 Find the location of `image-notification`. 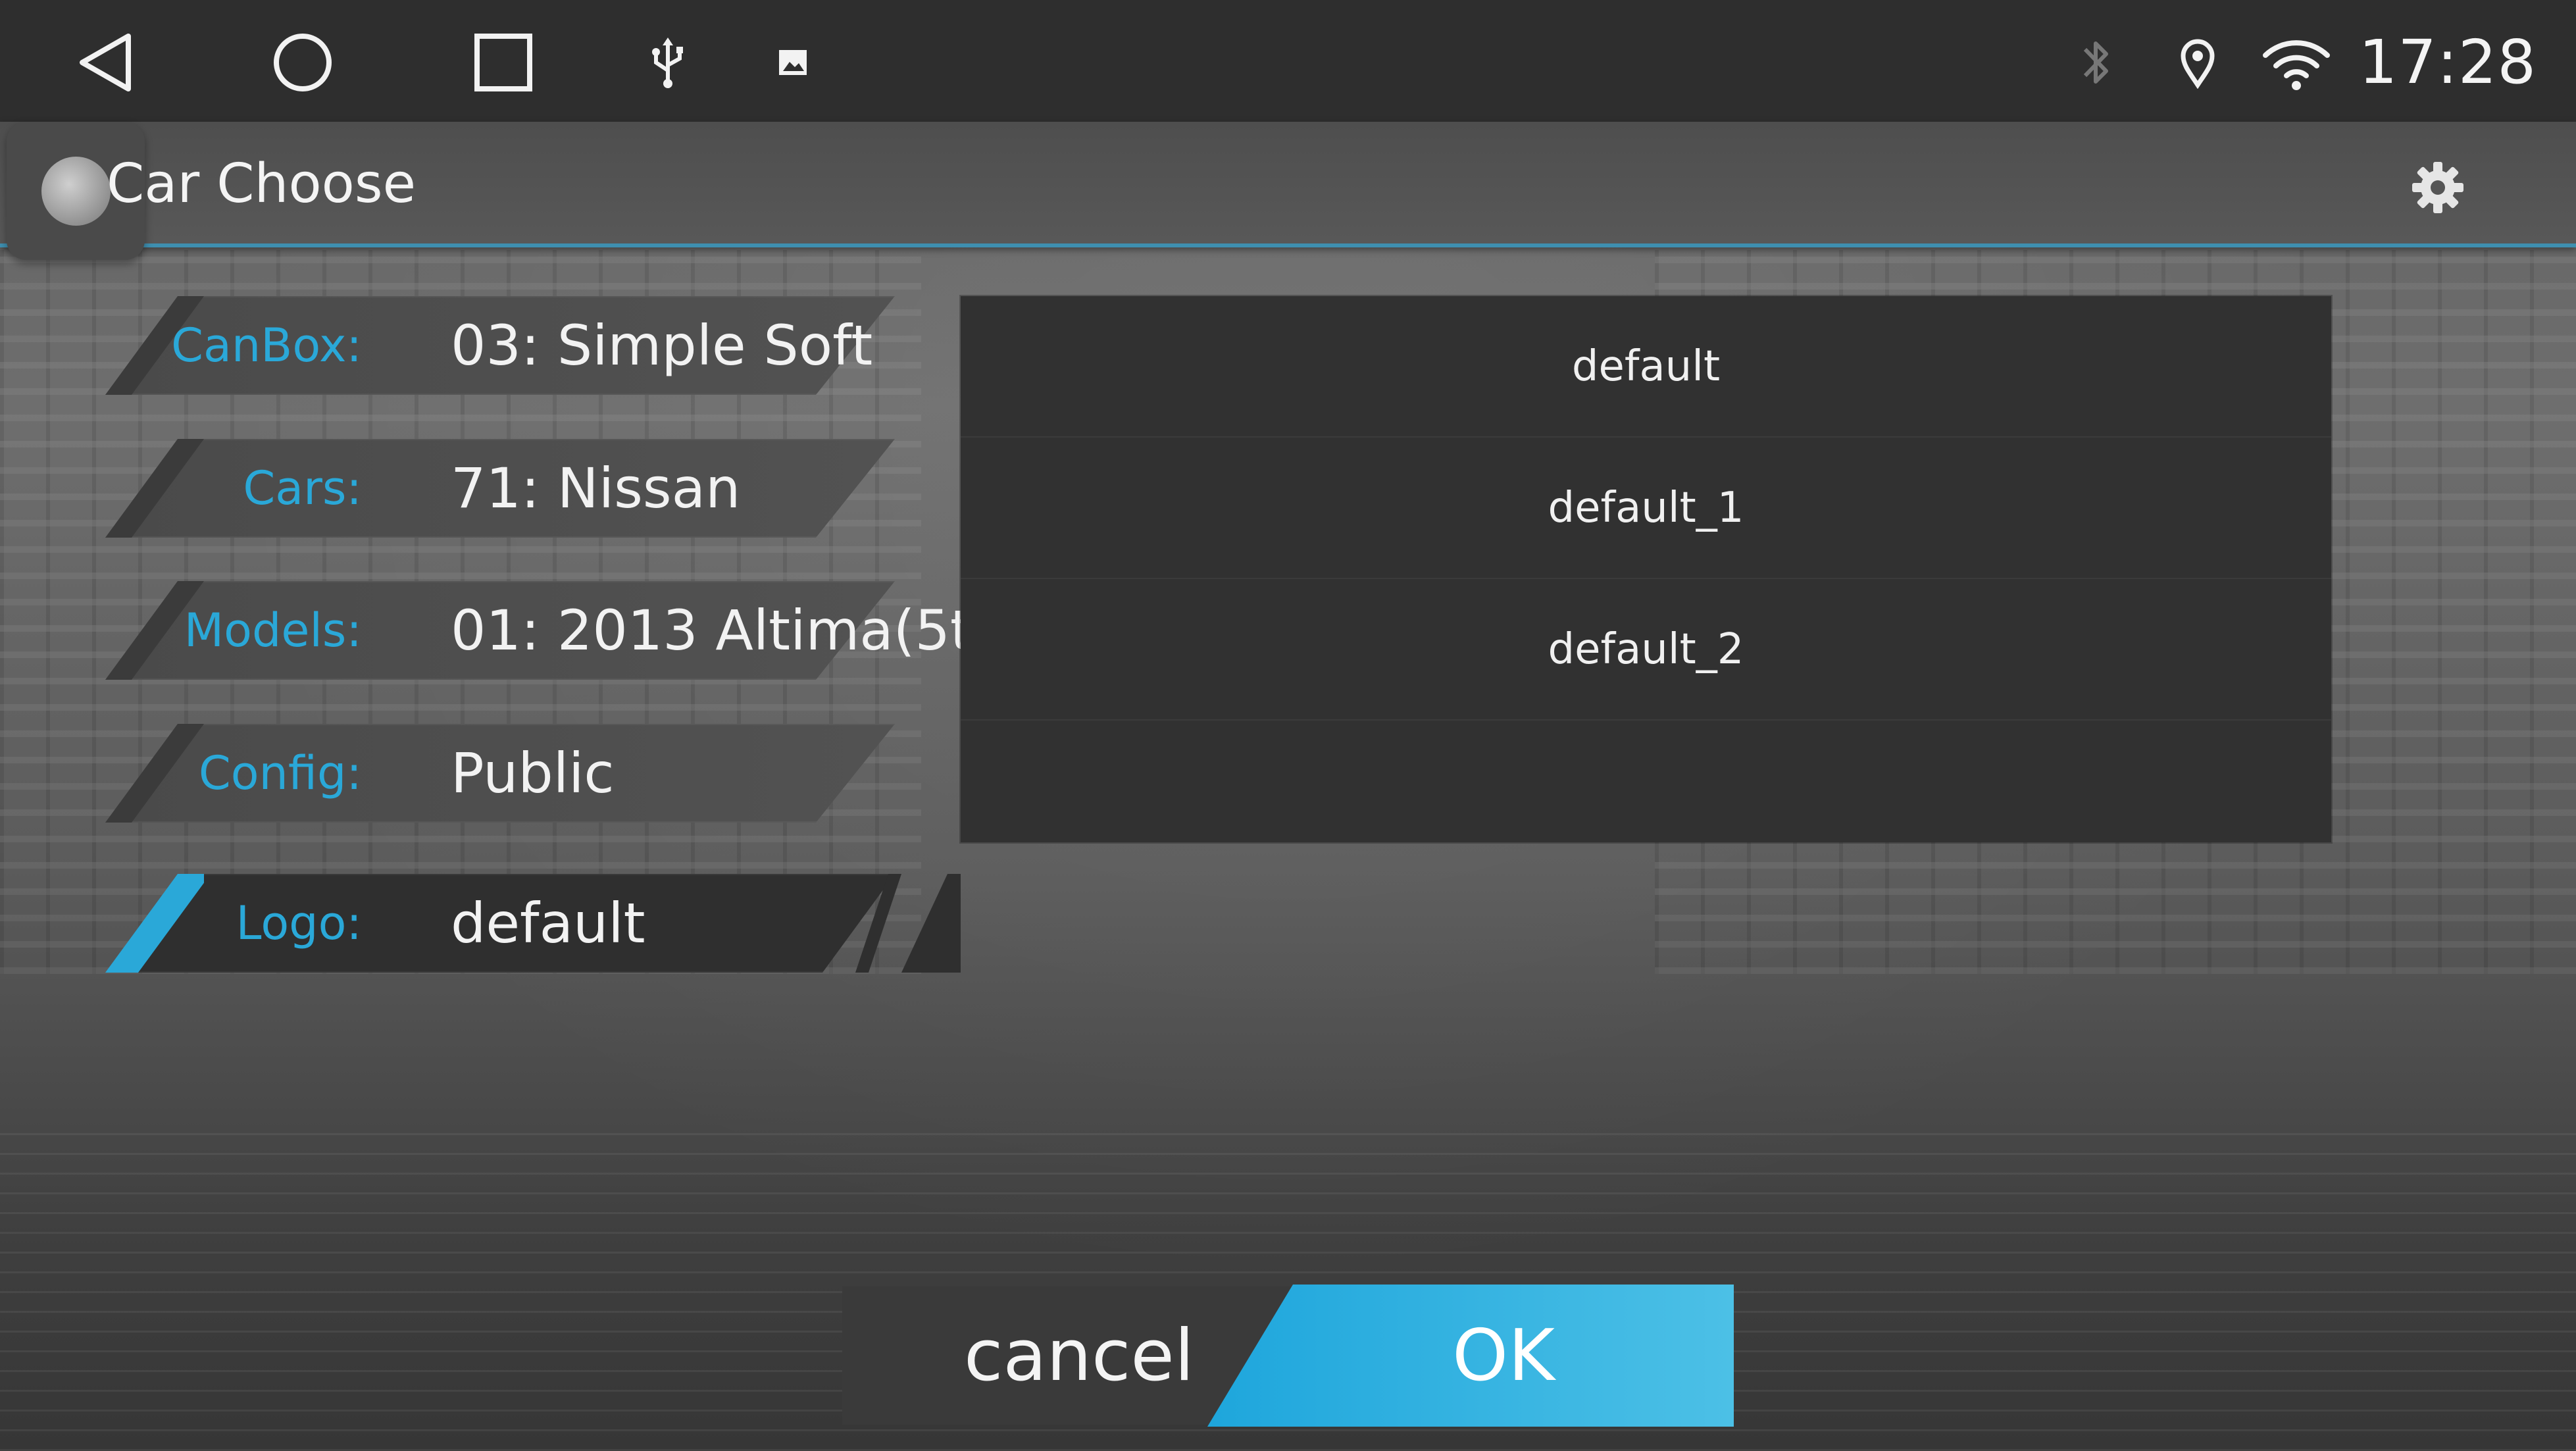

image-notification is located at coordinates (793, 62).